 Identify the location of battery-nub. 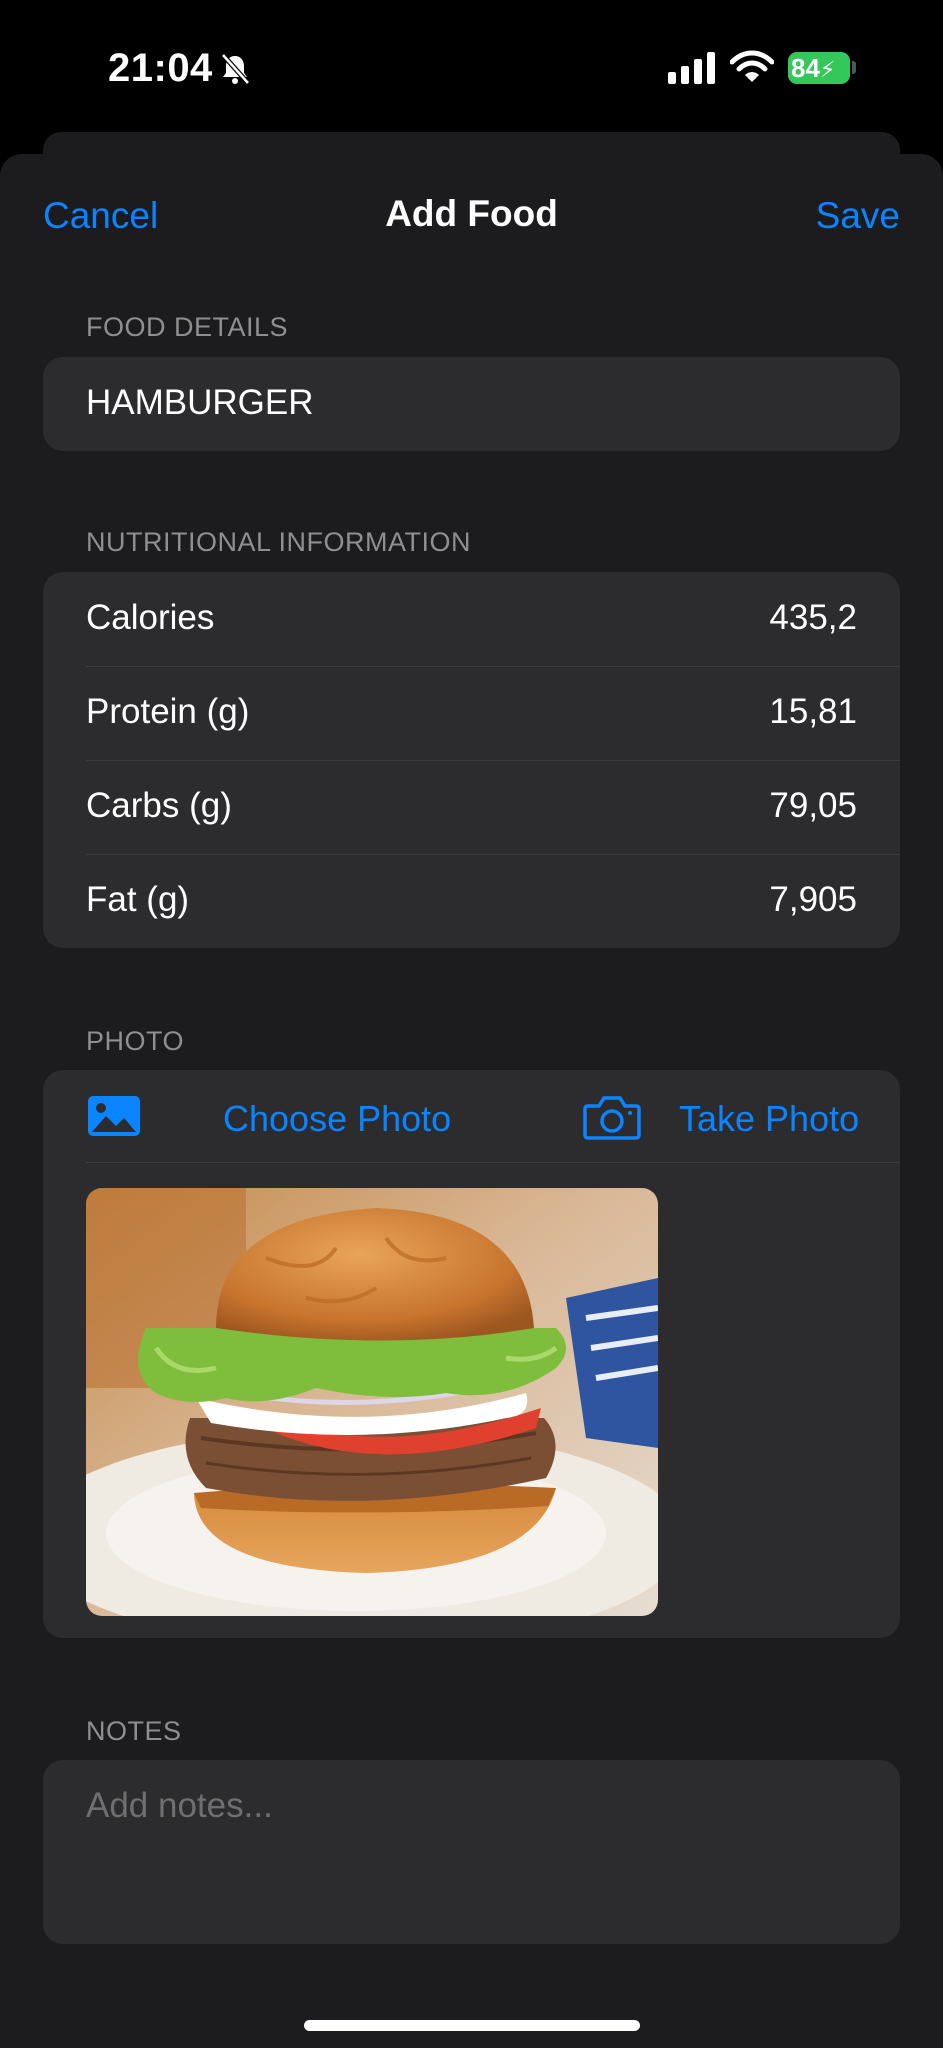
(854, 67).